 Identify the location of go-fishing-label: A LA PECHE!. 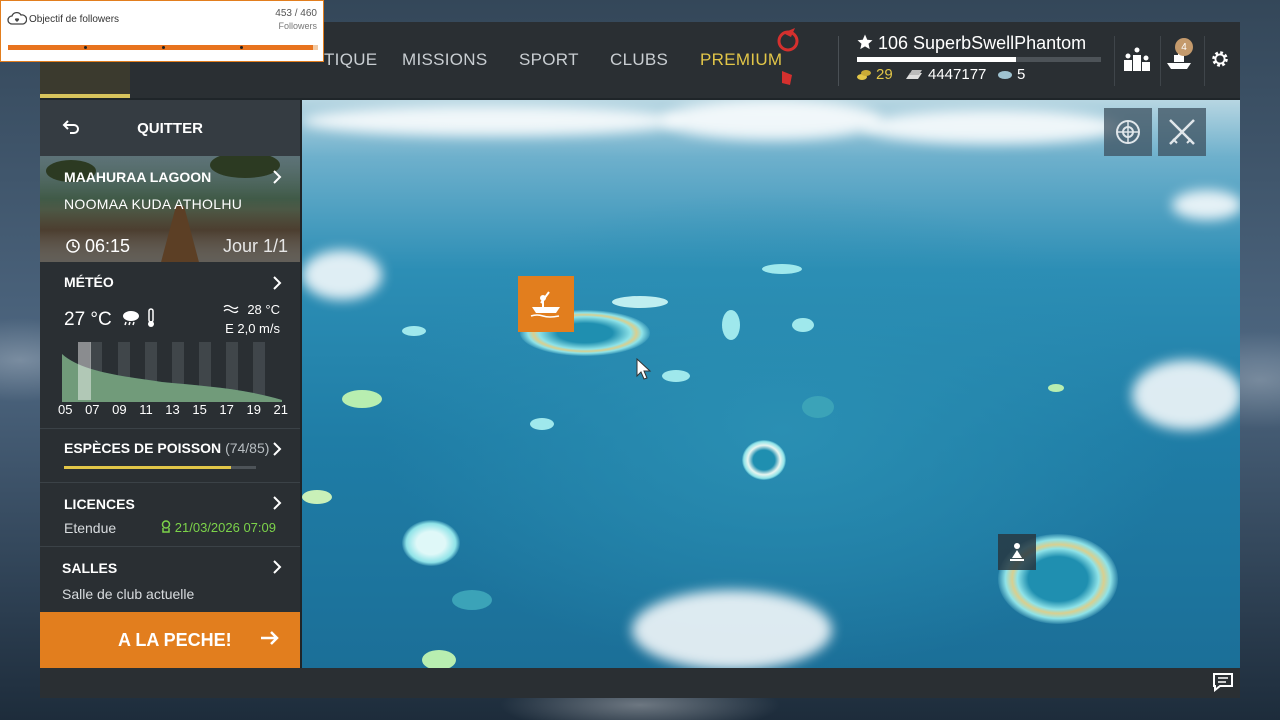
(175, 640).